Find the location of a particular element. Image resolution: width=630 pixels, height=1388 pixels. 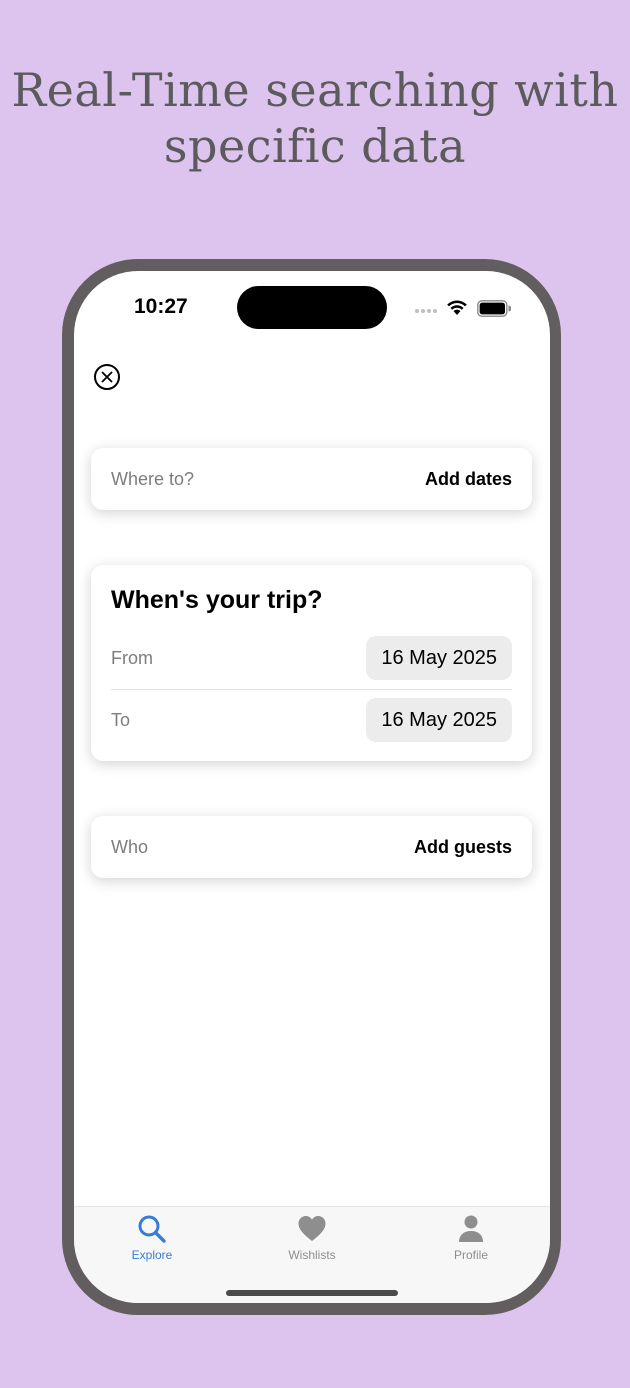

dynamic-island is located at coordinates (312, 307).